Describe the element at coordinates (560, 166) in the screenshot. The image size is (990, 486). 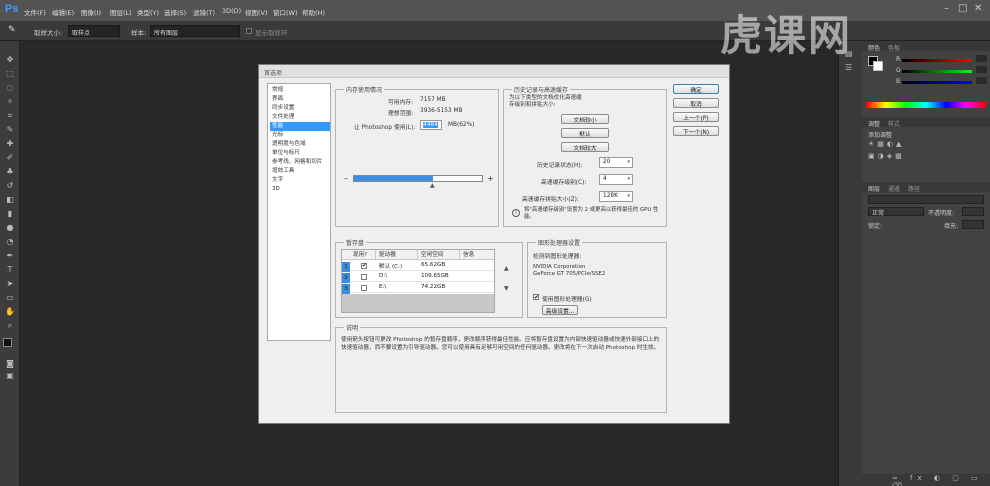
I see `history-states-label: 历史记录状态(H):` at that location.